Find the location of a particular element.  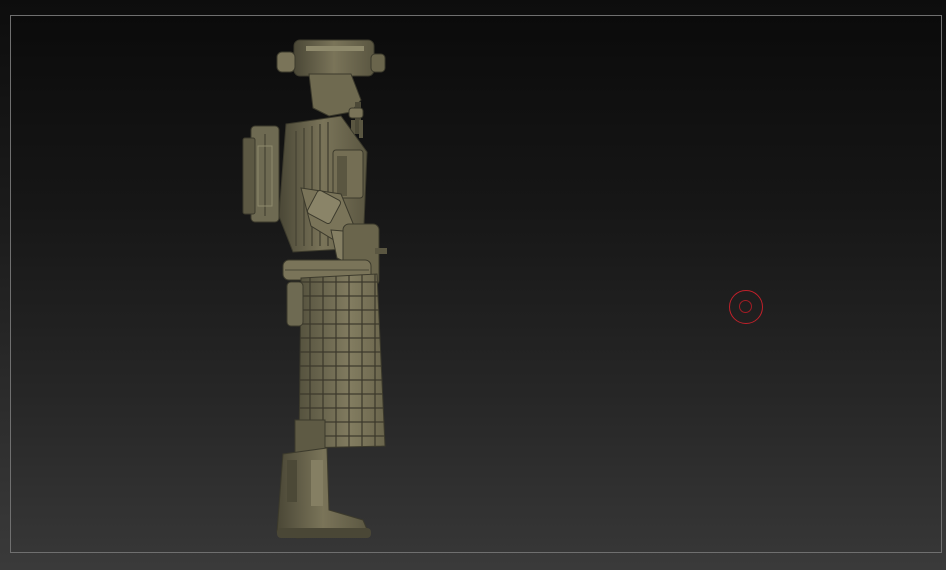

brush-circle-icon is located at coordinates (746, 307).